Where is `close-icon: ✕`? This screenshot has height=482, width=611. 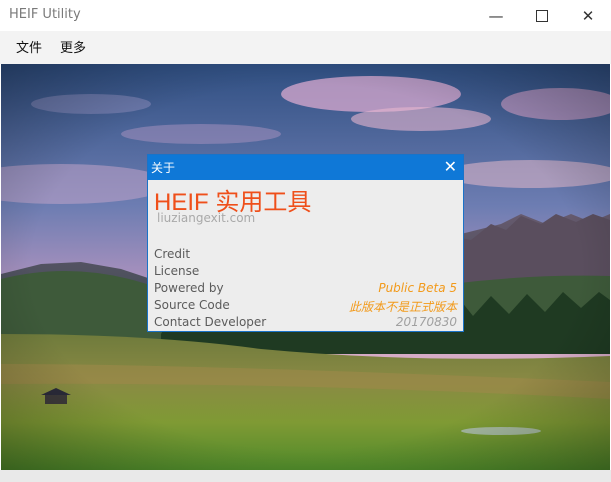
close-icon: ✕ is located at coordinates (588, 15).